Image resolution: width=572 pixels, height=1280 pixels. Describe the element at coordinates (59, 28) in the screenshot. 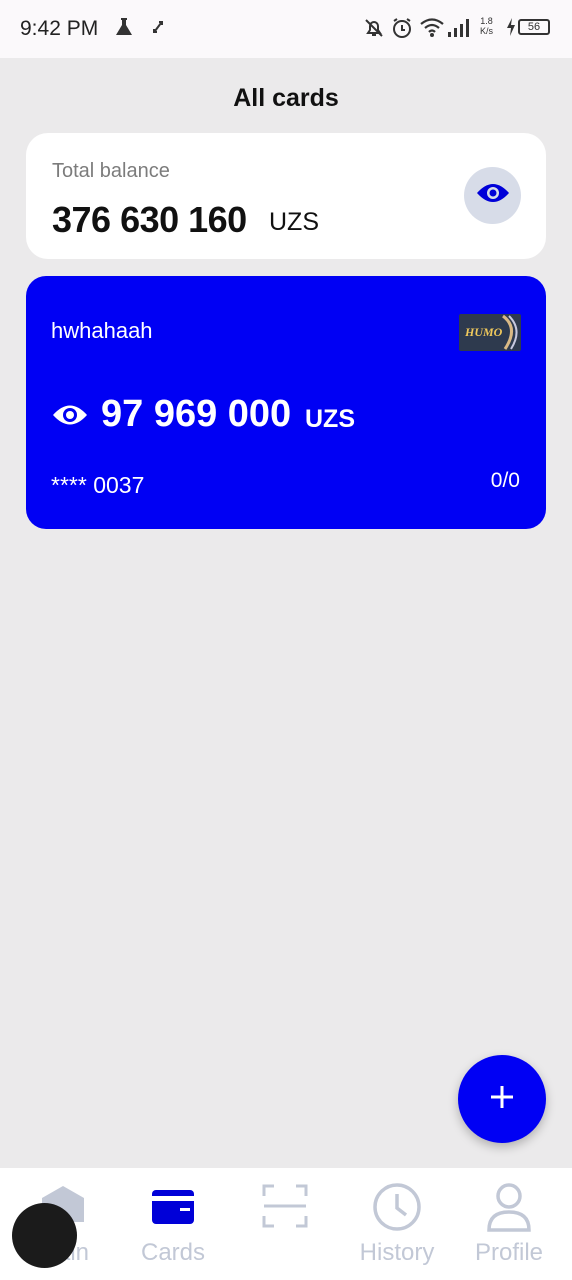

I see `status-time: 9:42 PM` at that location.